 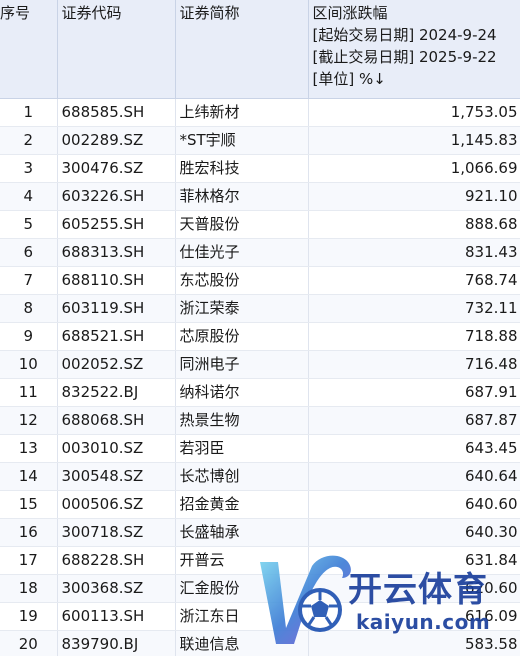 I want to click on table-row: 10 002052.SZ 同洲电子 716.48, so click(x=260, y=364).